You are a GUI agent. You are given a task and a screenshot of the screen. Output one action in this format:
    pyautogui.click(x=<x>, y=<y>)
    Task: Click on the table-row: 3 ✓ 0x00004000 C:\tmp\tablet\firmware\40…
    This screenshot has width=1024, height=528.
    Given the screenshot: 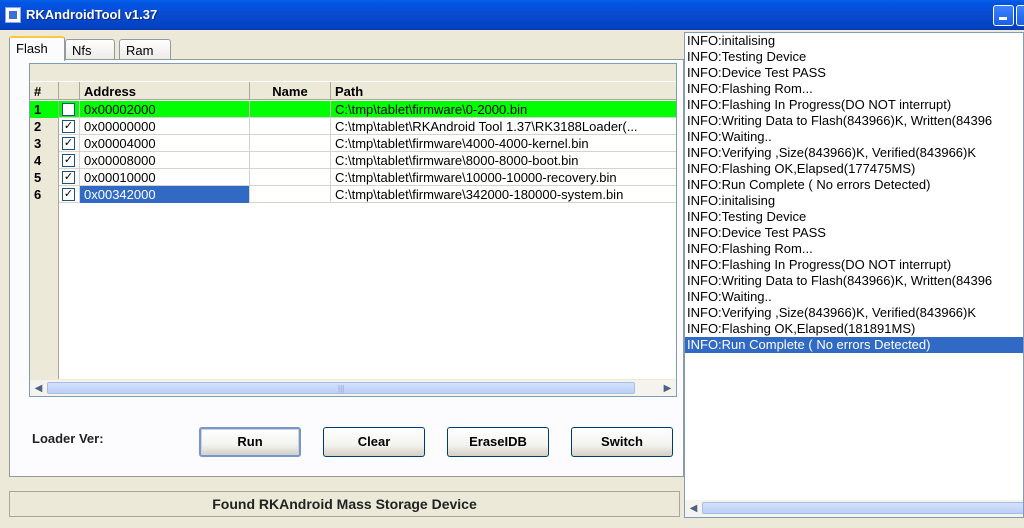 What is the action you would take?
    pyautogui.click(x=353, y=143)
    